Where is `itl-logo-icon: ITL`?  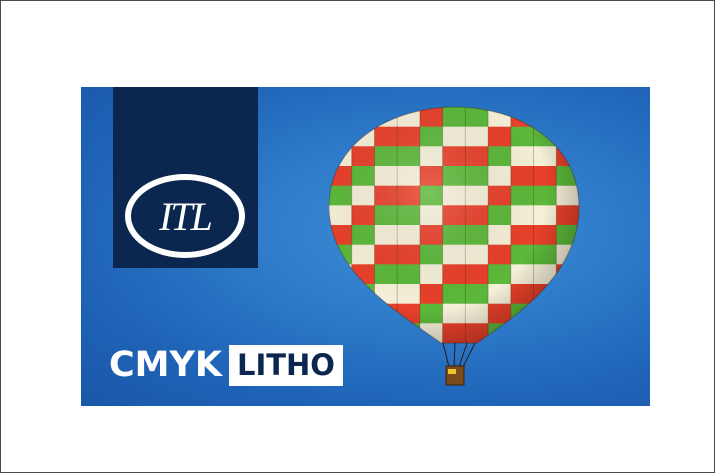 itl-logo-icon: ITL is located at coordinates (185, 216).